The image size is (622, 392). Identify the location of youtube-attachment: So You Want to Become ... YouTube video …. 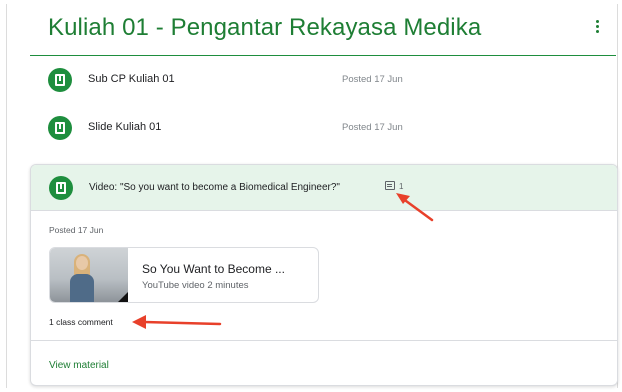
(184, 275).